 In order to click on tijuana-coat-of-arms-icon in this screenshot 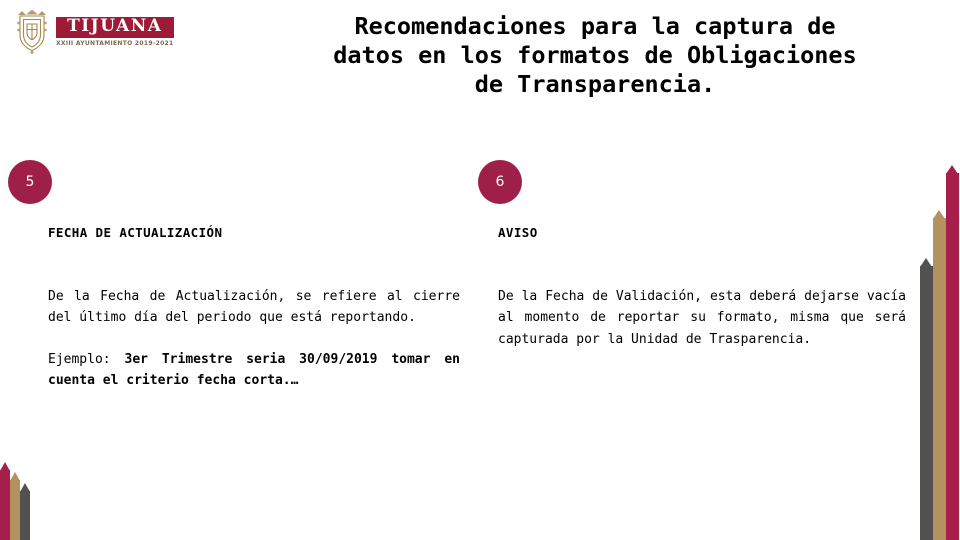, I will do `click(32, 32)`.